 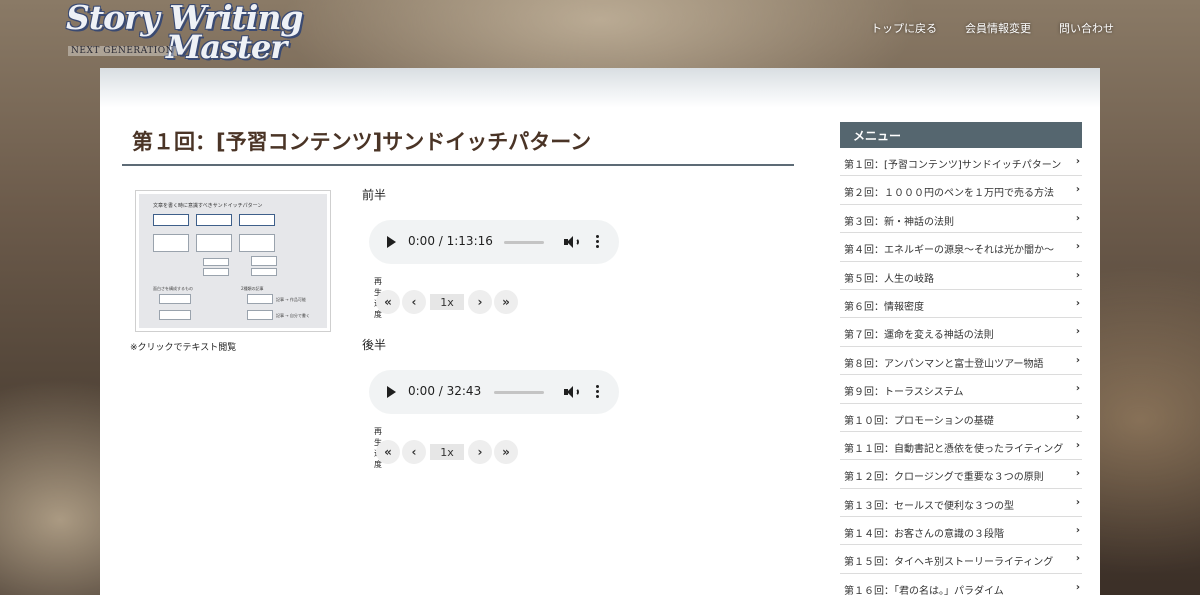 I want to click on sidebar-item: 第１１回：自動書記と憑依を使ったライティング ›, so click(x=961, y=446).